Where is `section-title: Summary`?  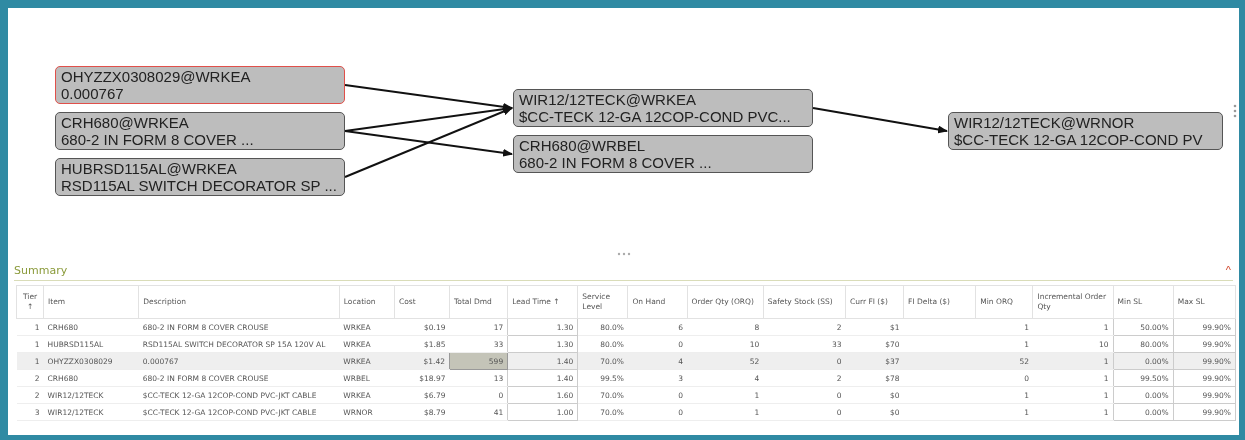 section-title: Summary is located at coordinates (41, 270).